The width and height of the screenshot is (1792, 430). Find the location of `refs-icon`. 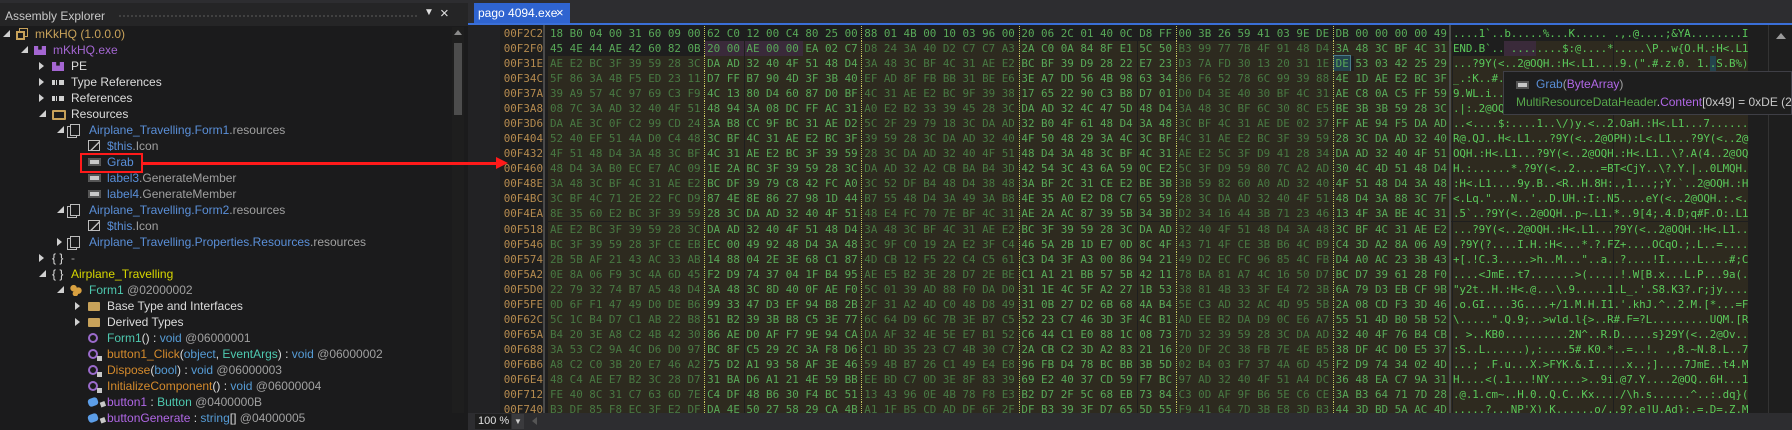

refs-icon is located at coordinates (58, 82).